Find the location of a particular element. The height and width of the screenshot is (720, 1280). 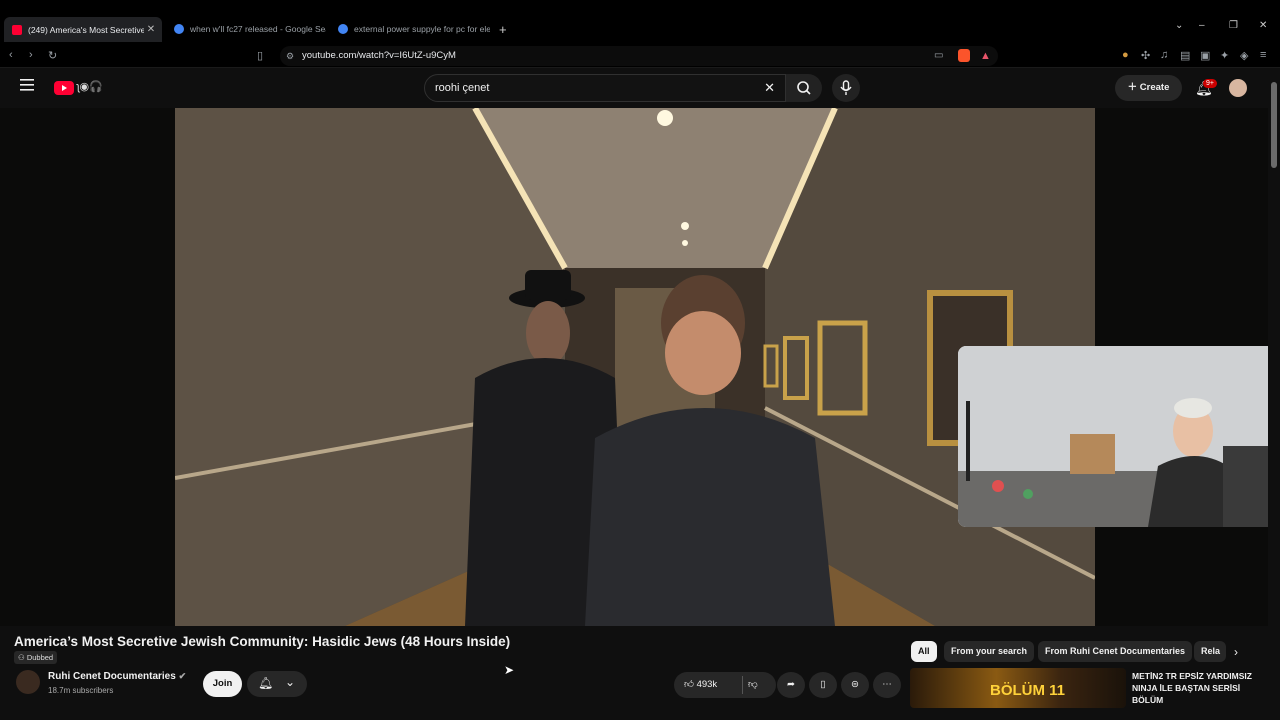

mouse-cursor-icon: ➤ is located at coordinates (509, 670).